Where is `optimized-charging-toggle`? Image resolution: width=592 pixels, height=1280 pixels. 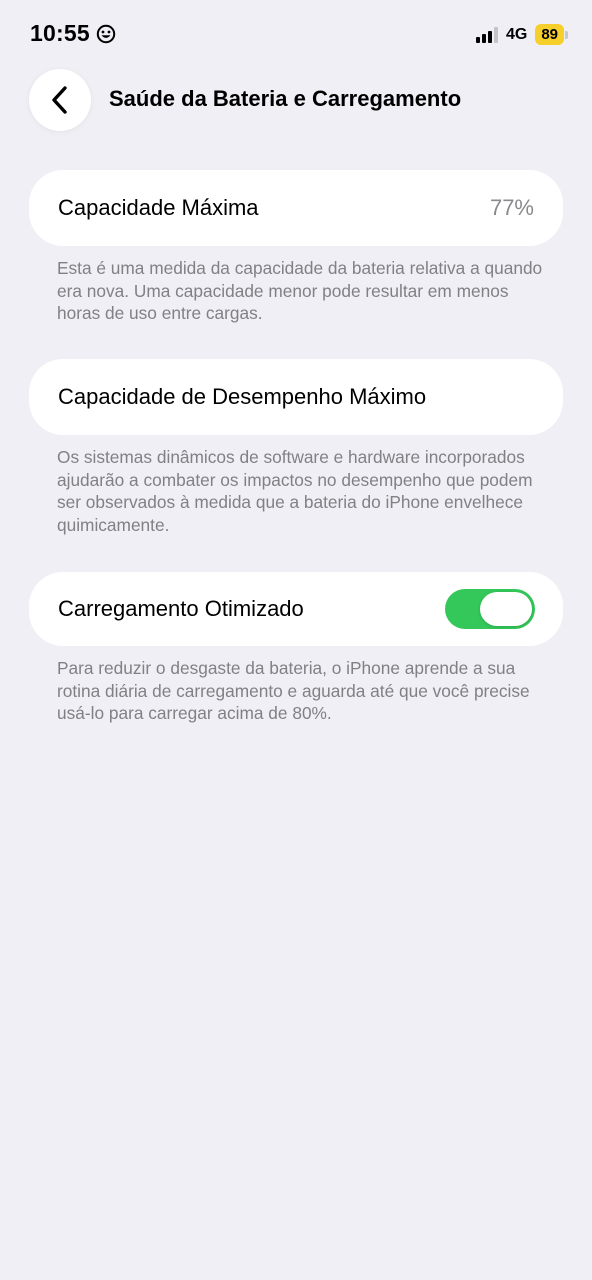 optimized-charging-toggle is located at coordinates (490, 609).